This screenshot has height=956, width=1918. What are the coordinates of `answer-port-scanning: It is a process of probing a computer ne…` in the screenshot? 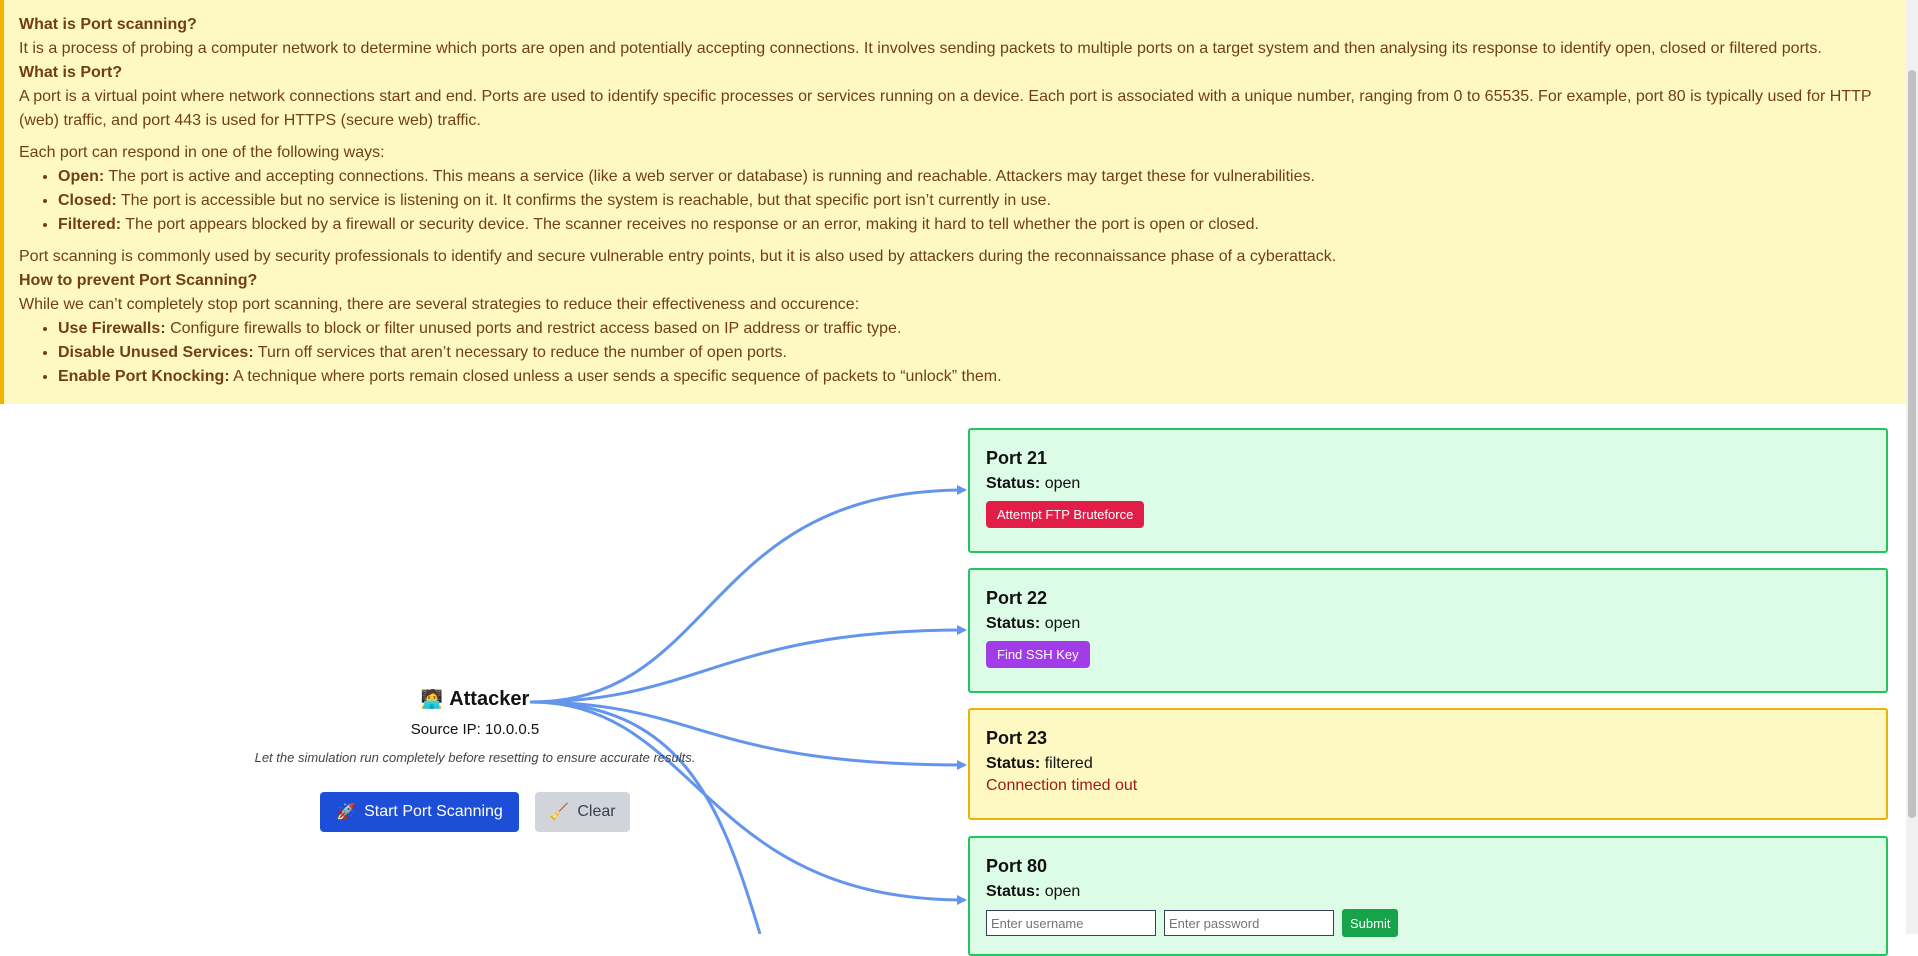 It's located at (920, 48).